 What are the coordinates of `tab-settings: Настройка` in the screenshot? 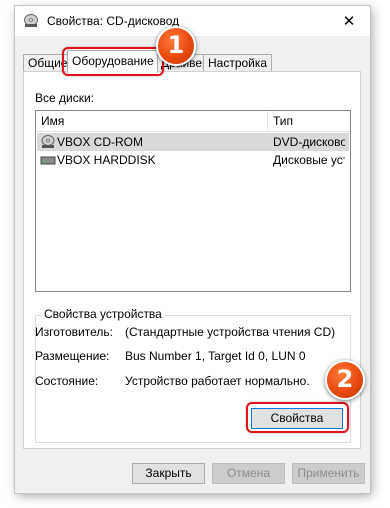 It's located at (238, 62).